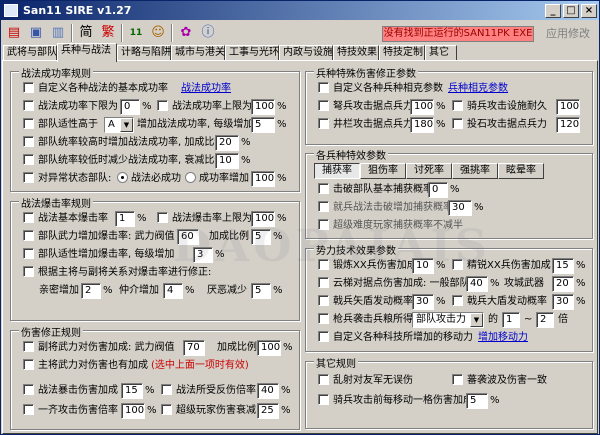  I want to click on crossbow-base-checkbox: 弩兵攻击据点兵力, so click(365, 107).